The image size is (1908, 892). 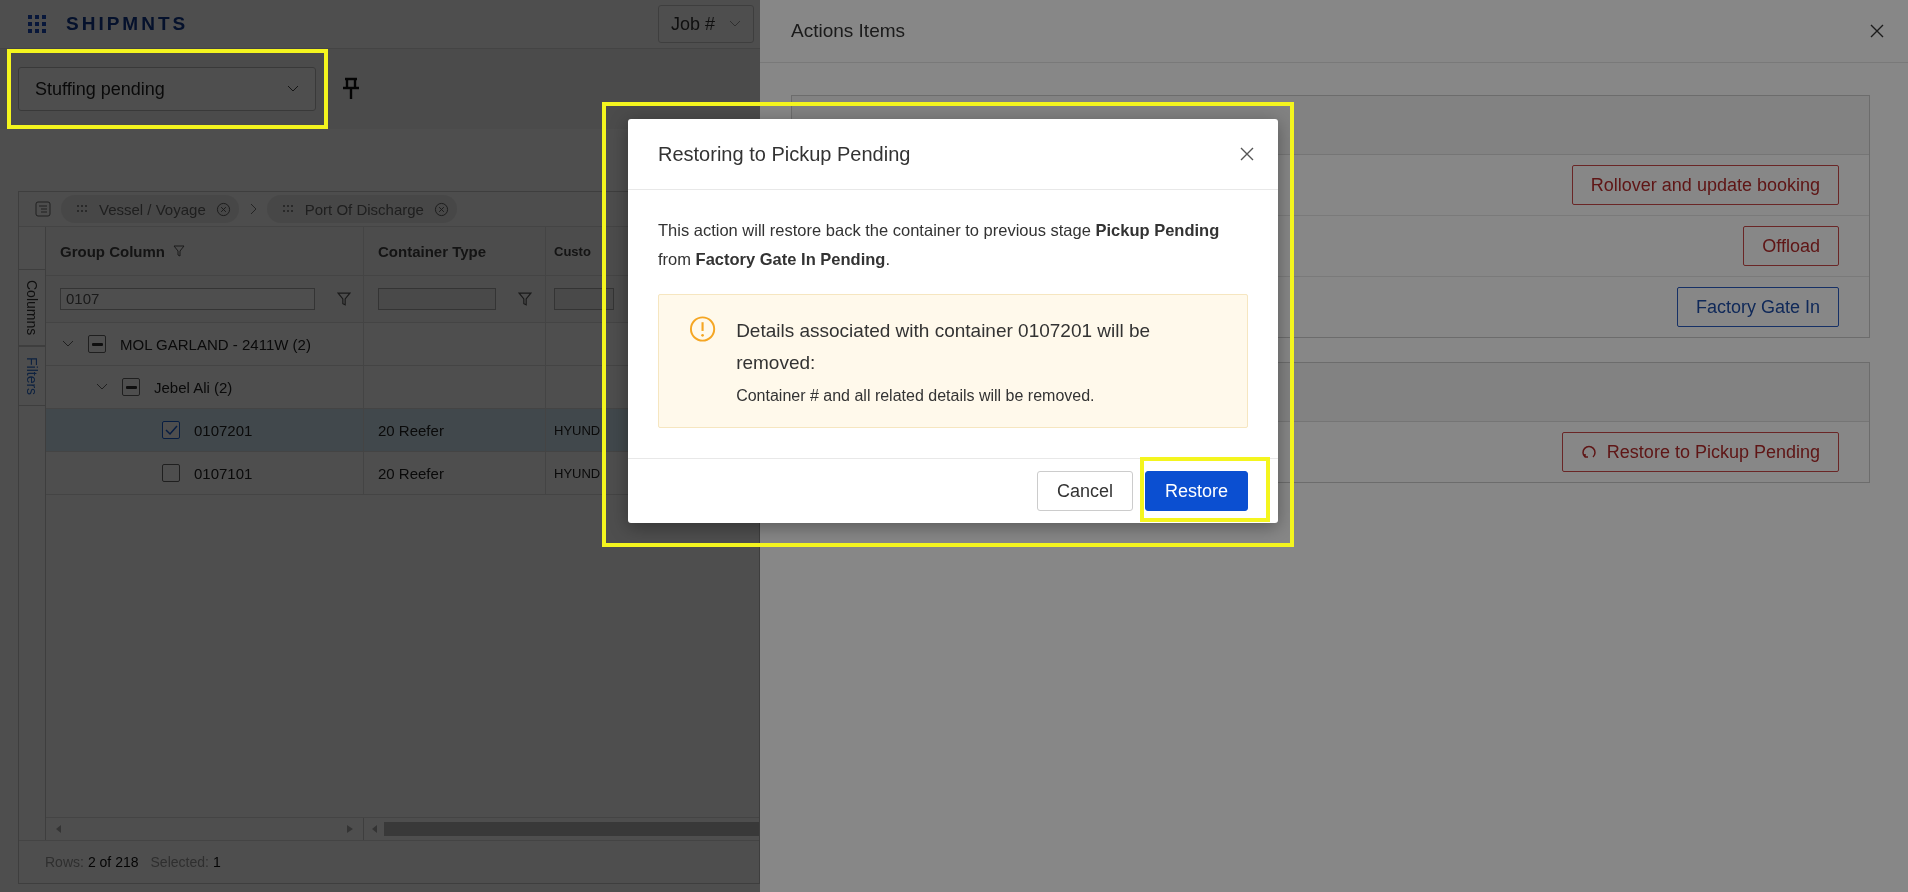 What do you see at coordinates (784, 154) in the screenshot?
I see `dialog-title: Restoring to Pickup Pending` at bounding box center [784, 154].